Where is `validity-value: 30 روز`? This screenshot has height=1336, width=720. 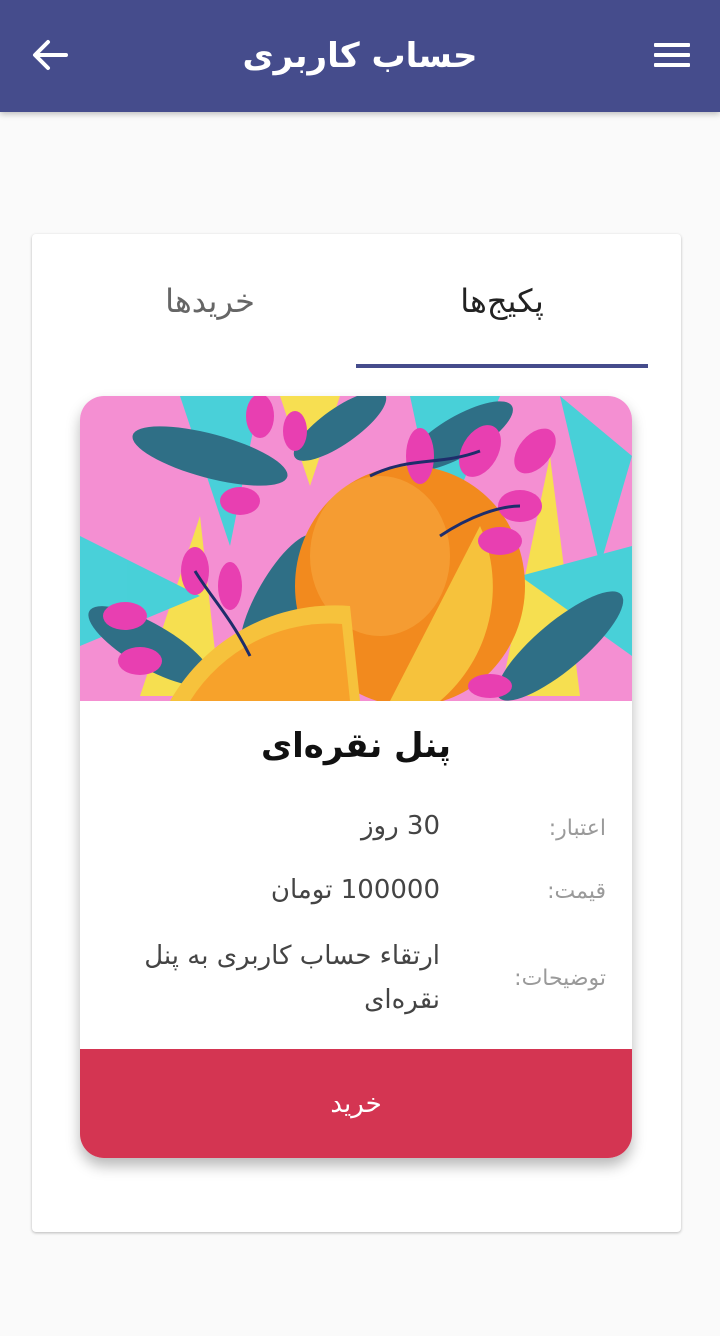 validity-value: 30 روز is located at coordinates (400, 826).